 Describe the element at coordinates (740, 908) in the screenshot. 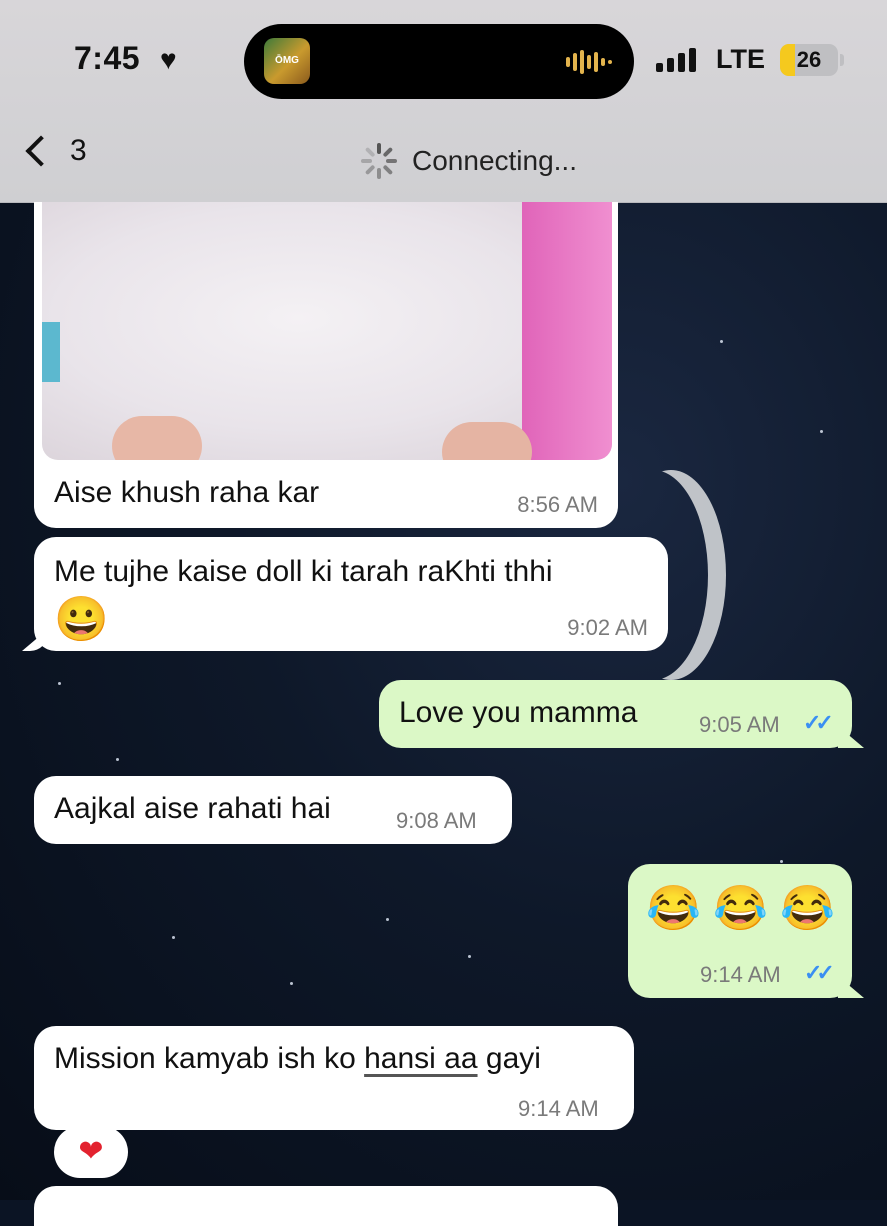

I see `tears-of-joy-emoji: 😂 😂 😂` at that location.